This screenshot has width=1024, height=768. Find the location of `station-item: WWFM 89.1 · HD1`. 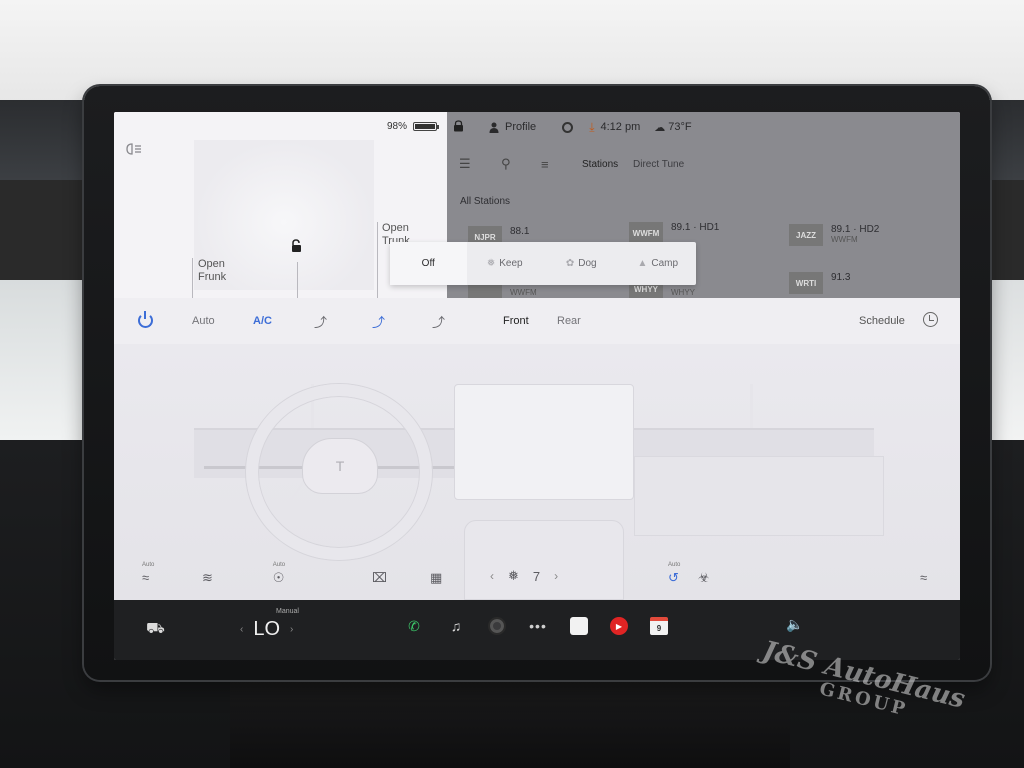

station-item: WWFM 89.1 · HD1 is located at coordinates (674, 233).